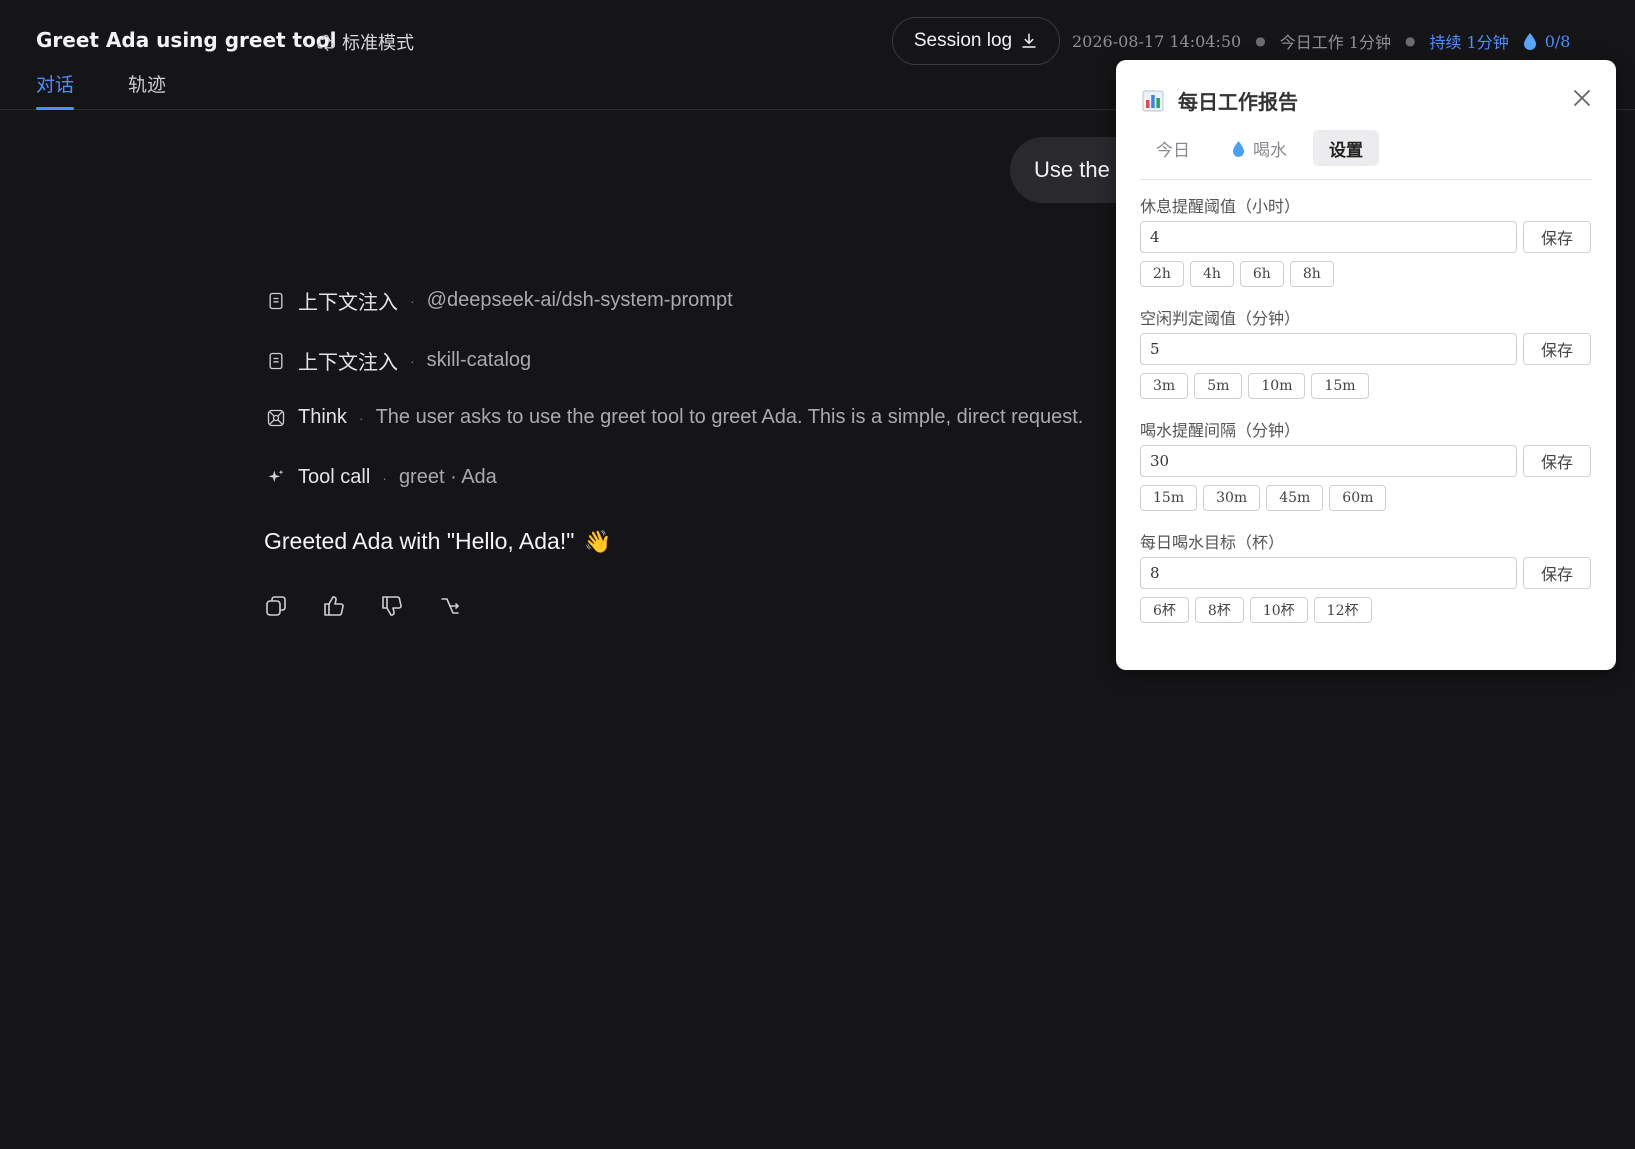  I want to click on bar-chart-icon, so click(1153, 100).